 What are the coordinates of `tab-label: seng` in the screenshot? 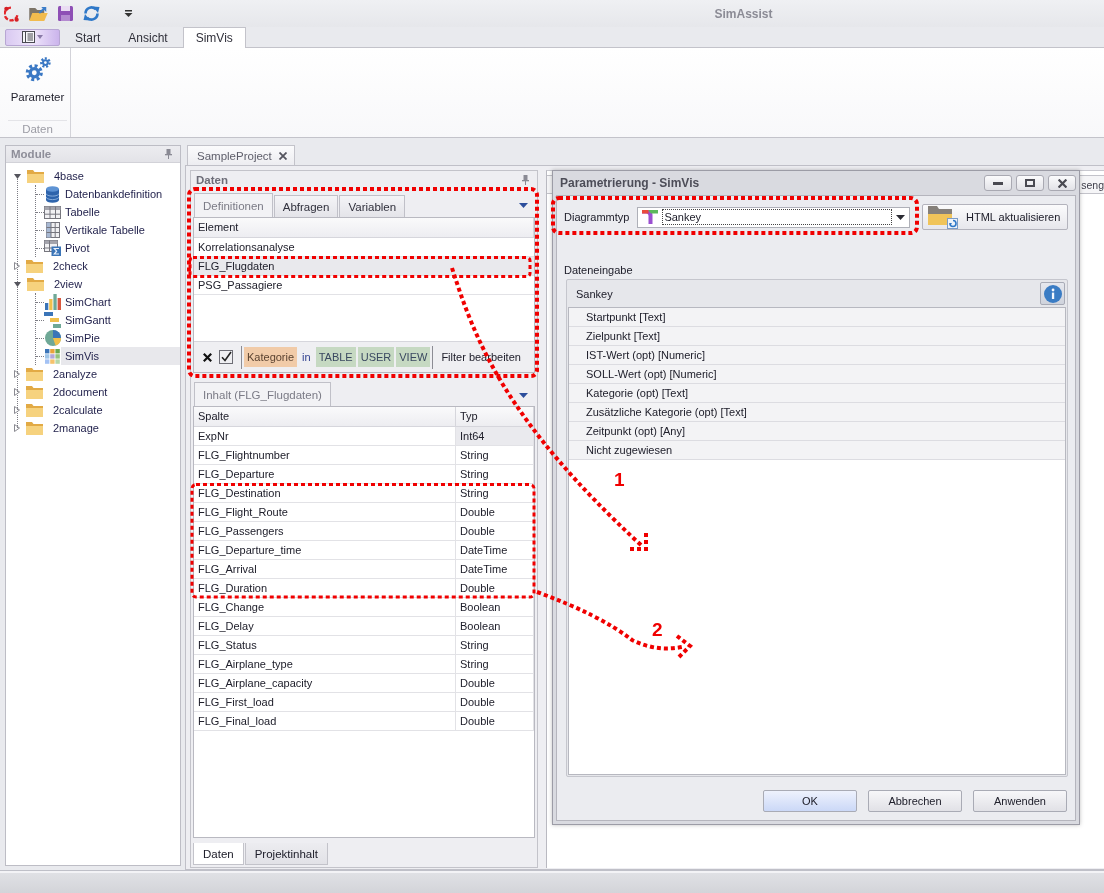 It's located at (1092, 184).